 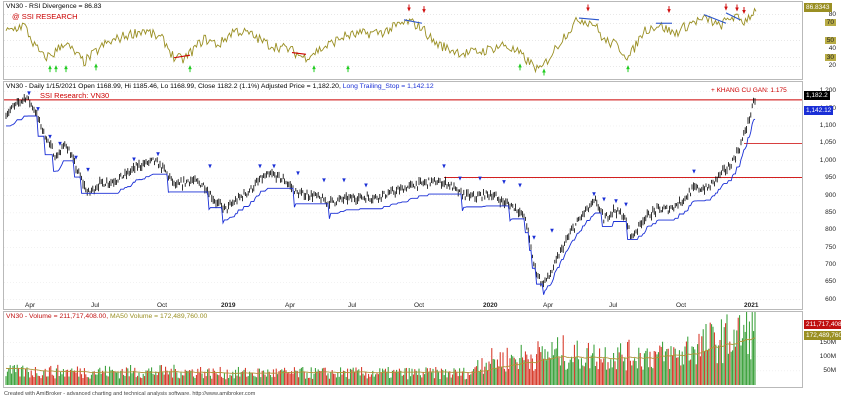 What do you see at coordinates (832, 49) in the screenshot?
I see `rsi-tick-label: 40` at bounding box center [832, 49].